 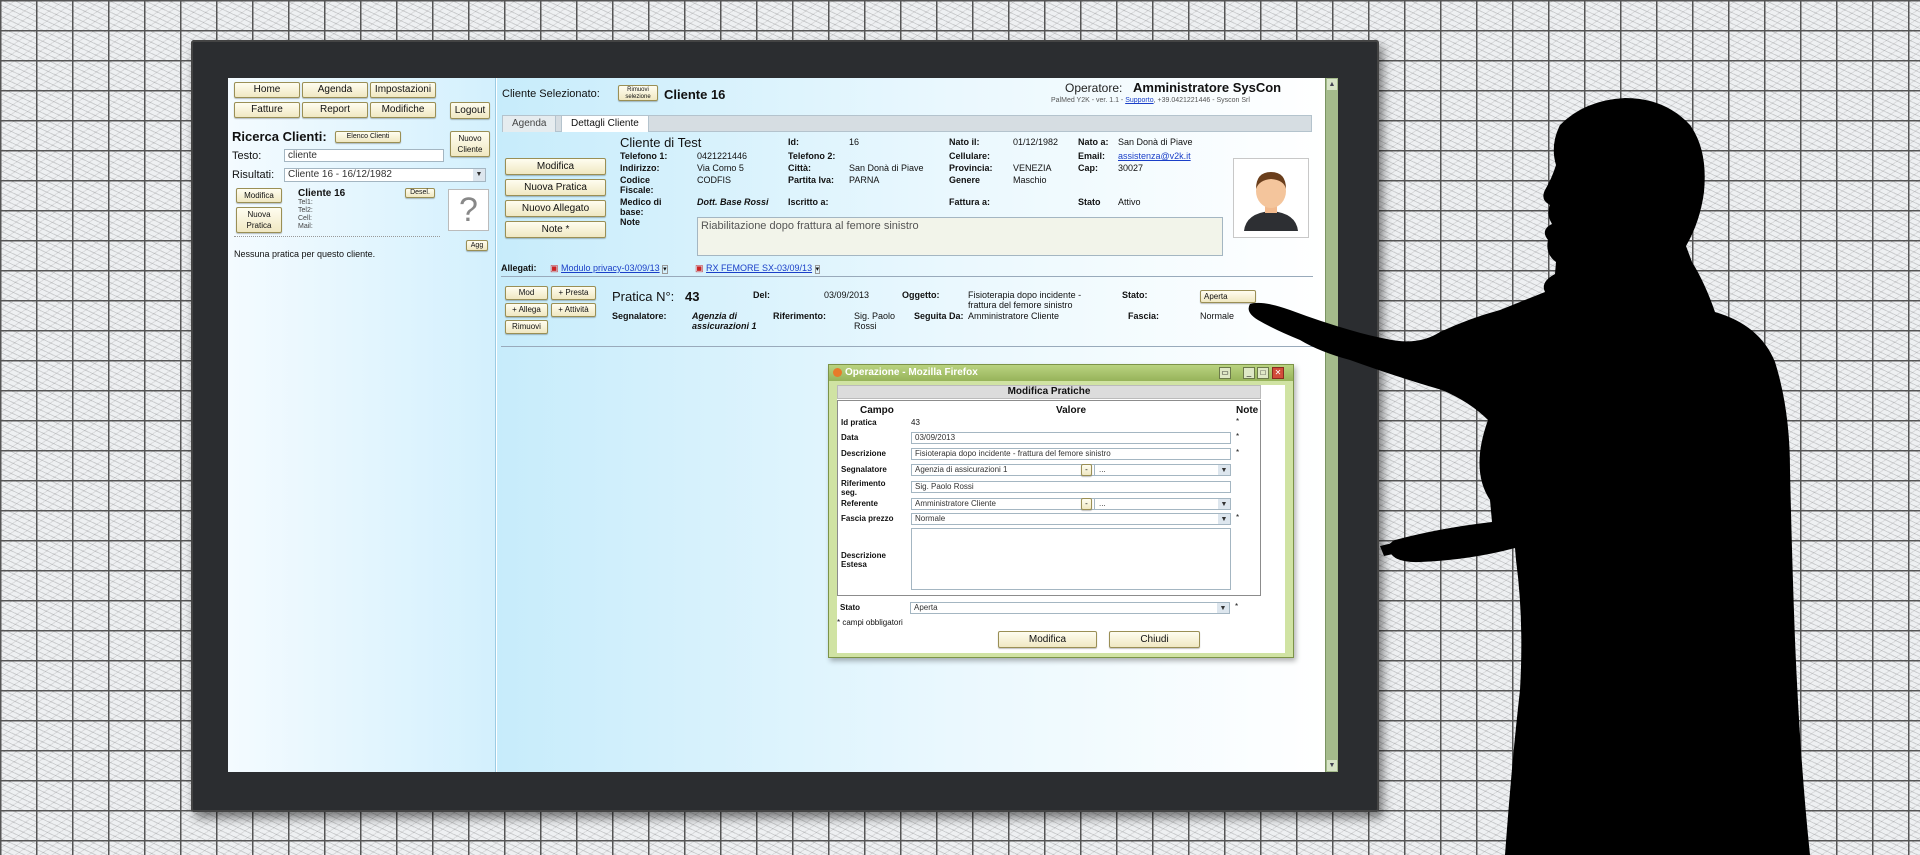 What do you see at coordinates (1271, 198) in the screenshot?
I see `client-avatar` at bounding box center [1271, 198].